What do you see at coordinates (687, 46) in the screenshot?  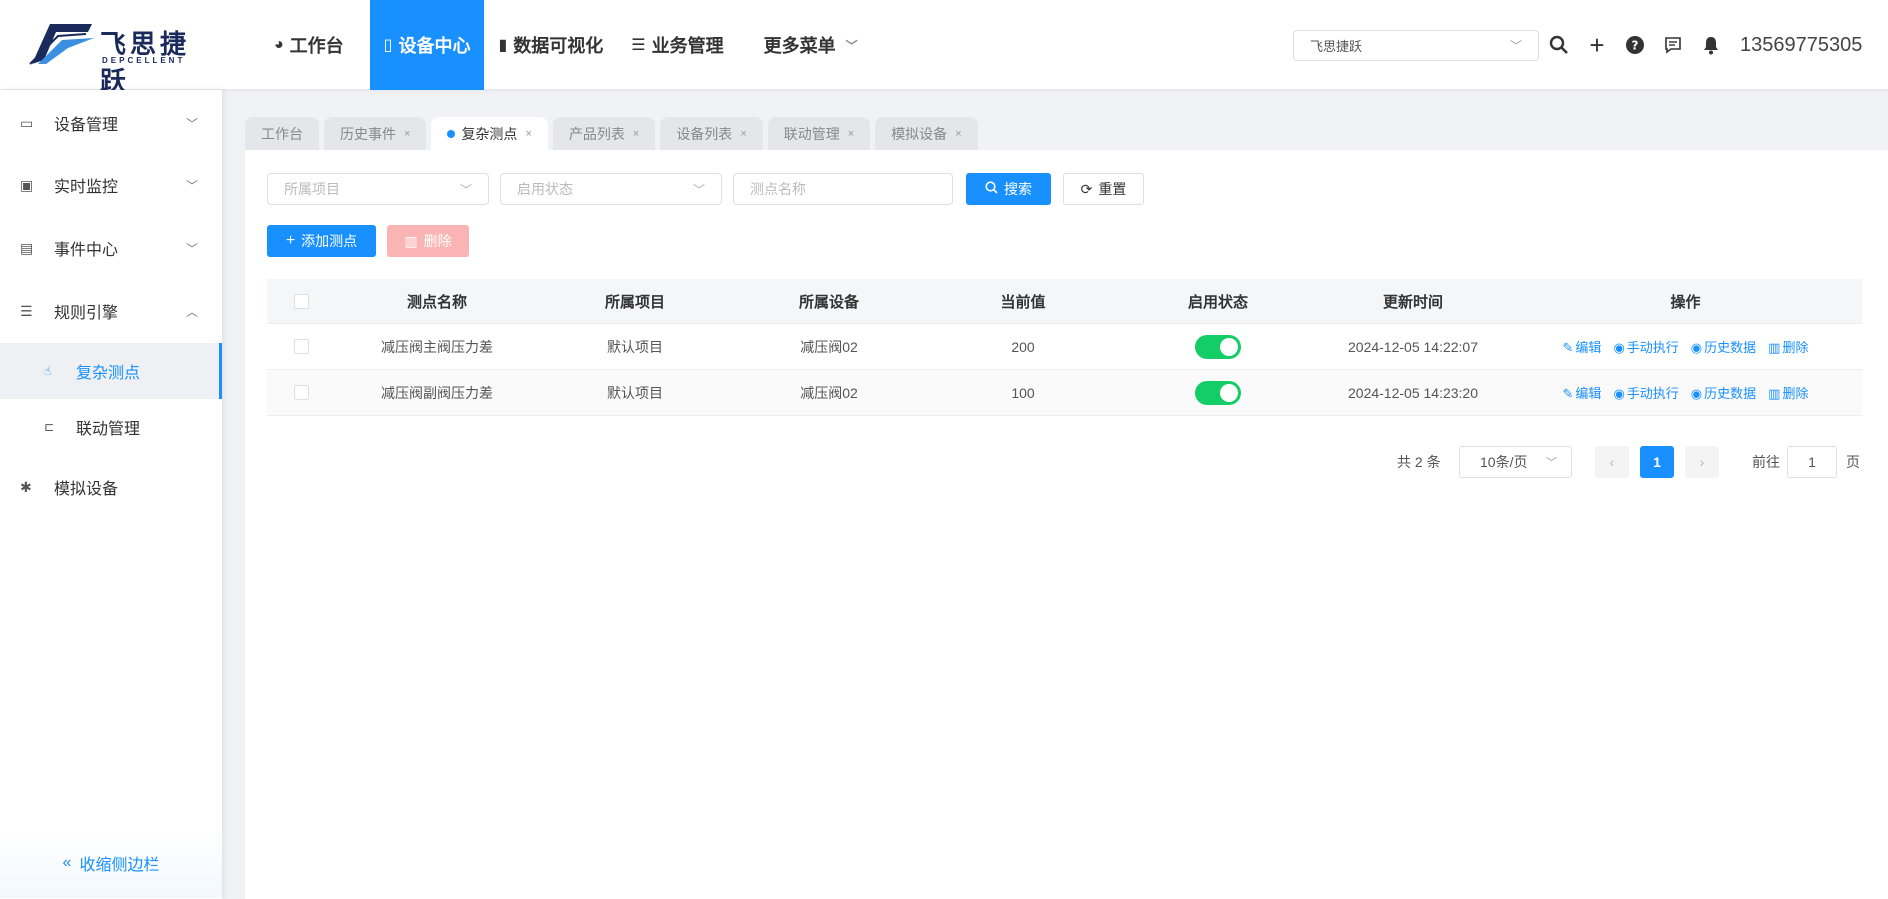 I see `nav-label: 业务管理` at bounding box center [687, 46].